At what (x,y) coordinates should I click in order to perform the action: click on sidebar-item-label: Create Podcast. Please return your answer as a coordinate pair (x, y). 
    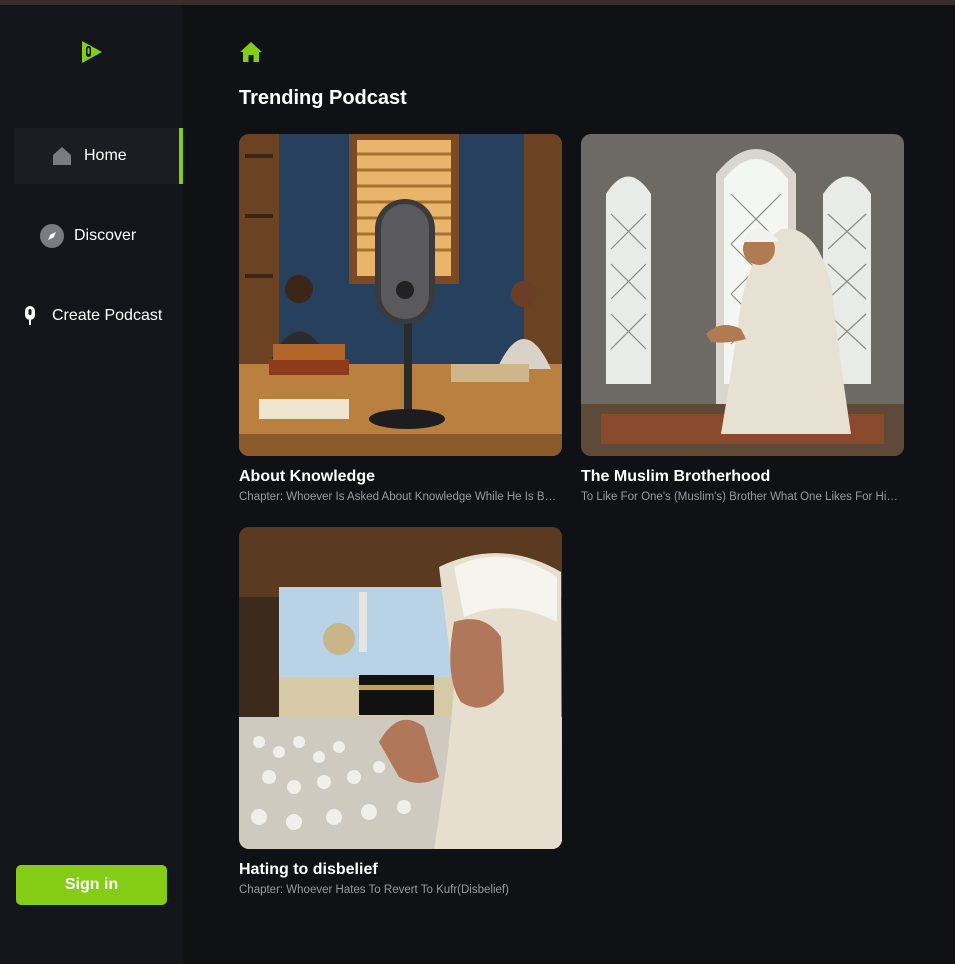
    Looking at the image, I should click on (107, 315).